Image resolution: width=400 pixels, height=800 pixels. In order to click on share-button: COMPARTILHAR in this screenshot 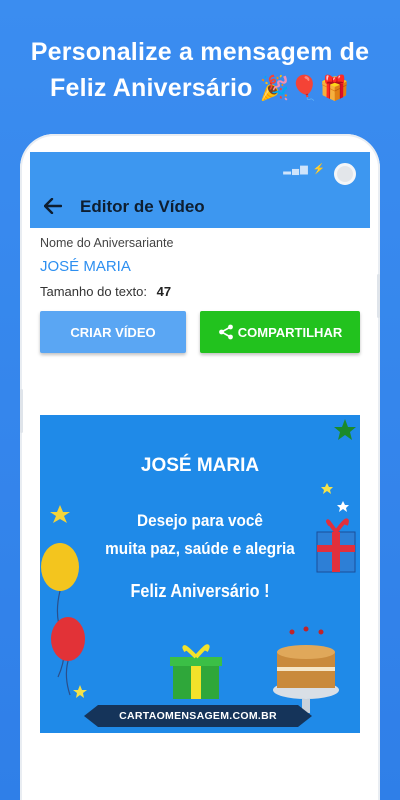, I will do `click(280, 332)`.